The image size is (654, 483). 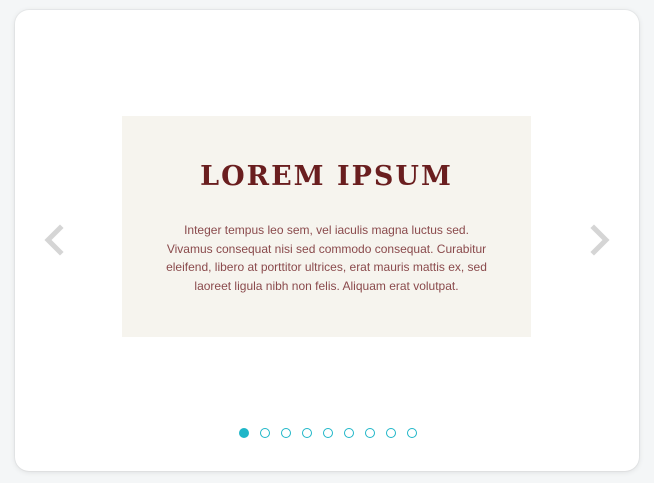 I want to click on carousel-pagination, so click(x=327, y=434).